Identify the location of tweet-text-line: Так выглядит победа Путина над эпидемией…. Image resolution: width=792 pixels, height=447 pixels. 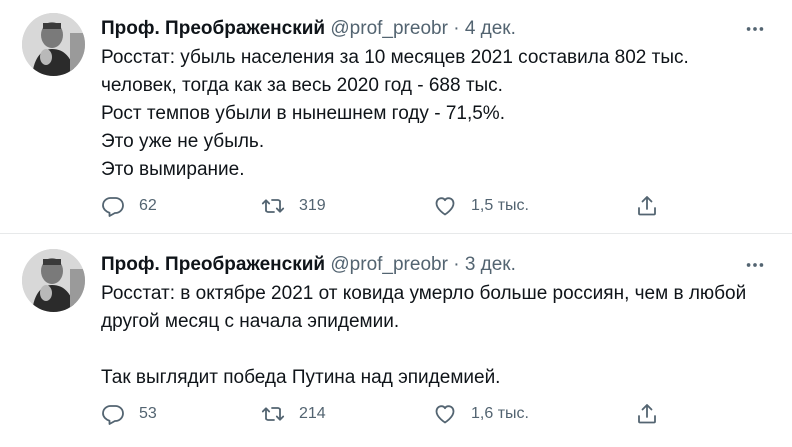
(301, 377).